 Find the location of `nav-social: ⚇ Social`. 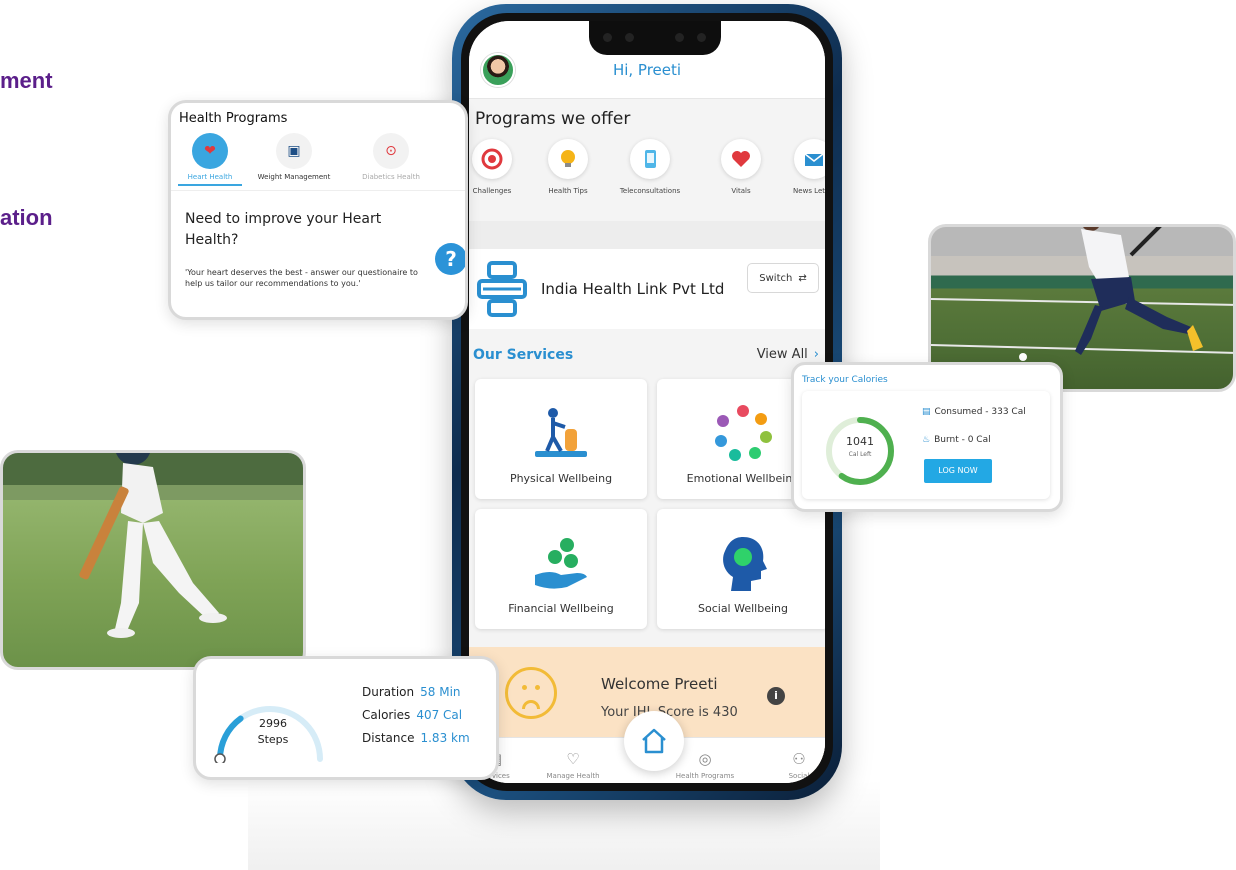

nav-social: ⚇ Social is located at coordinates (792, 765).